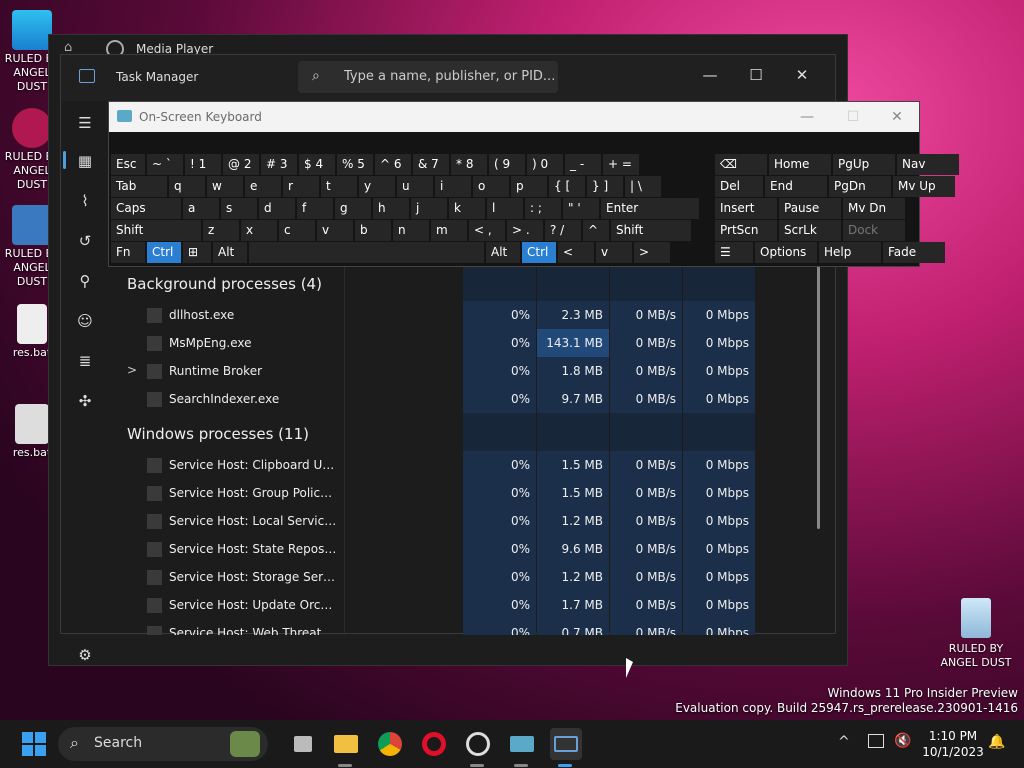 The image size is (1024, 768). I want to click on osk-key: q, so click(187, 186).